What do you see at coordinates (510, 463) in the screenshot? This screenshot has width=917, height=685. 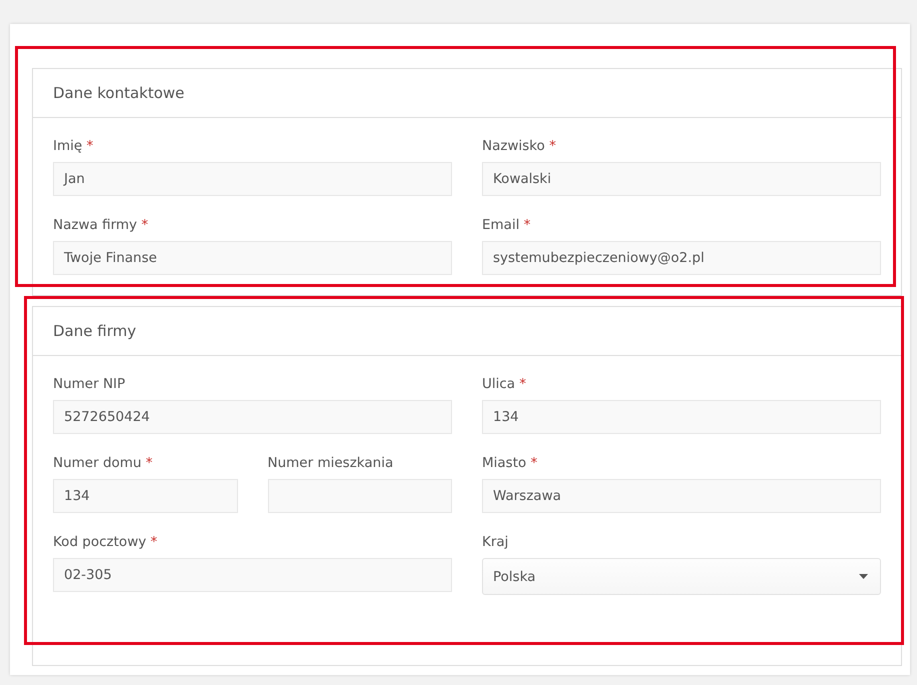 I see `field-label: Miasto *` at bounding box center [510, 463].